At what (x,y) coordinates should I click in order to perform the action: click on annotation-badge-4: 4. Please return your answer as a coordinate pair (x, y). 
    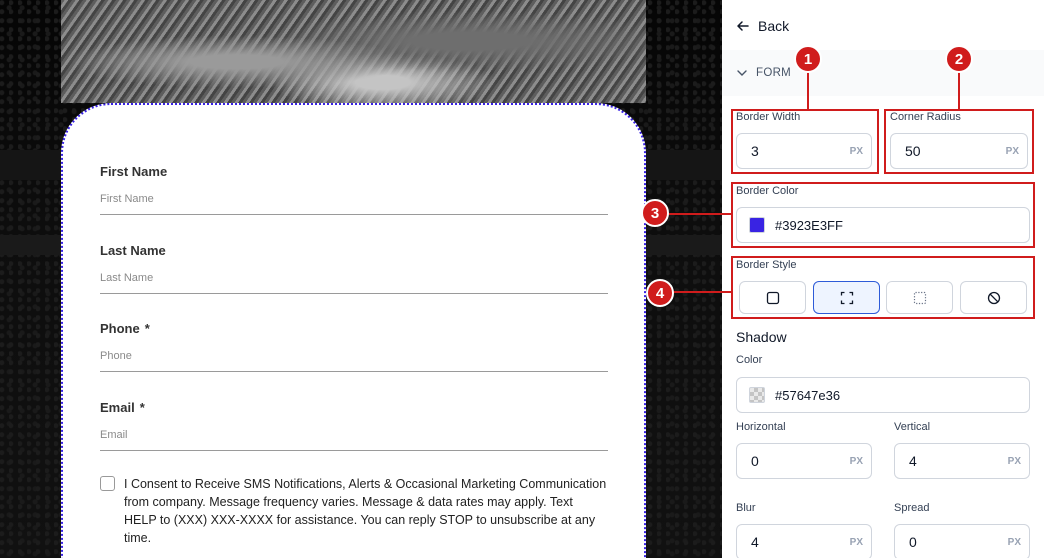
    Looking at the image, I should click on (660, 293).